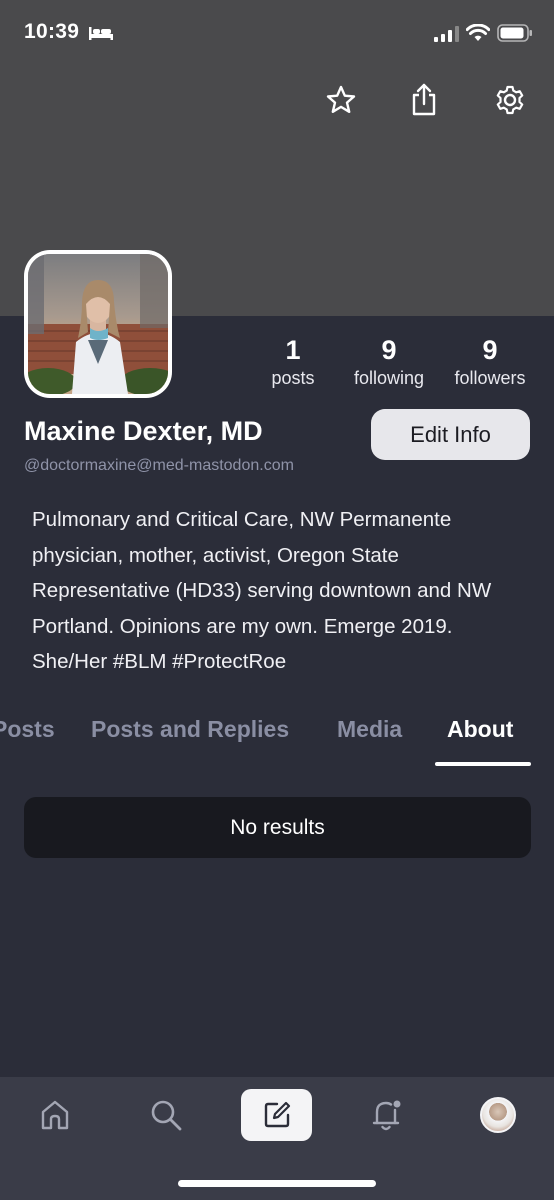  I want to click on nav-notifications, so click(387, 1115).